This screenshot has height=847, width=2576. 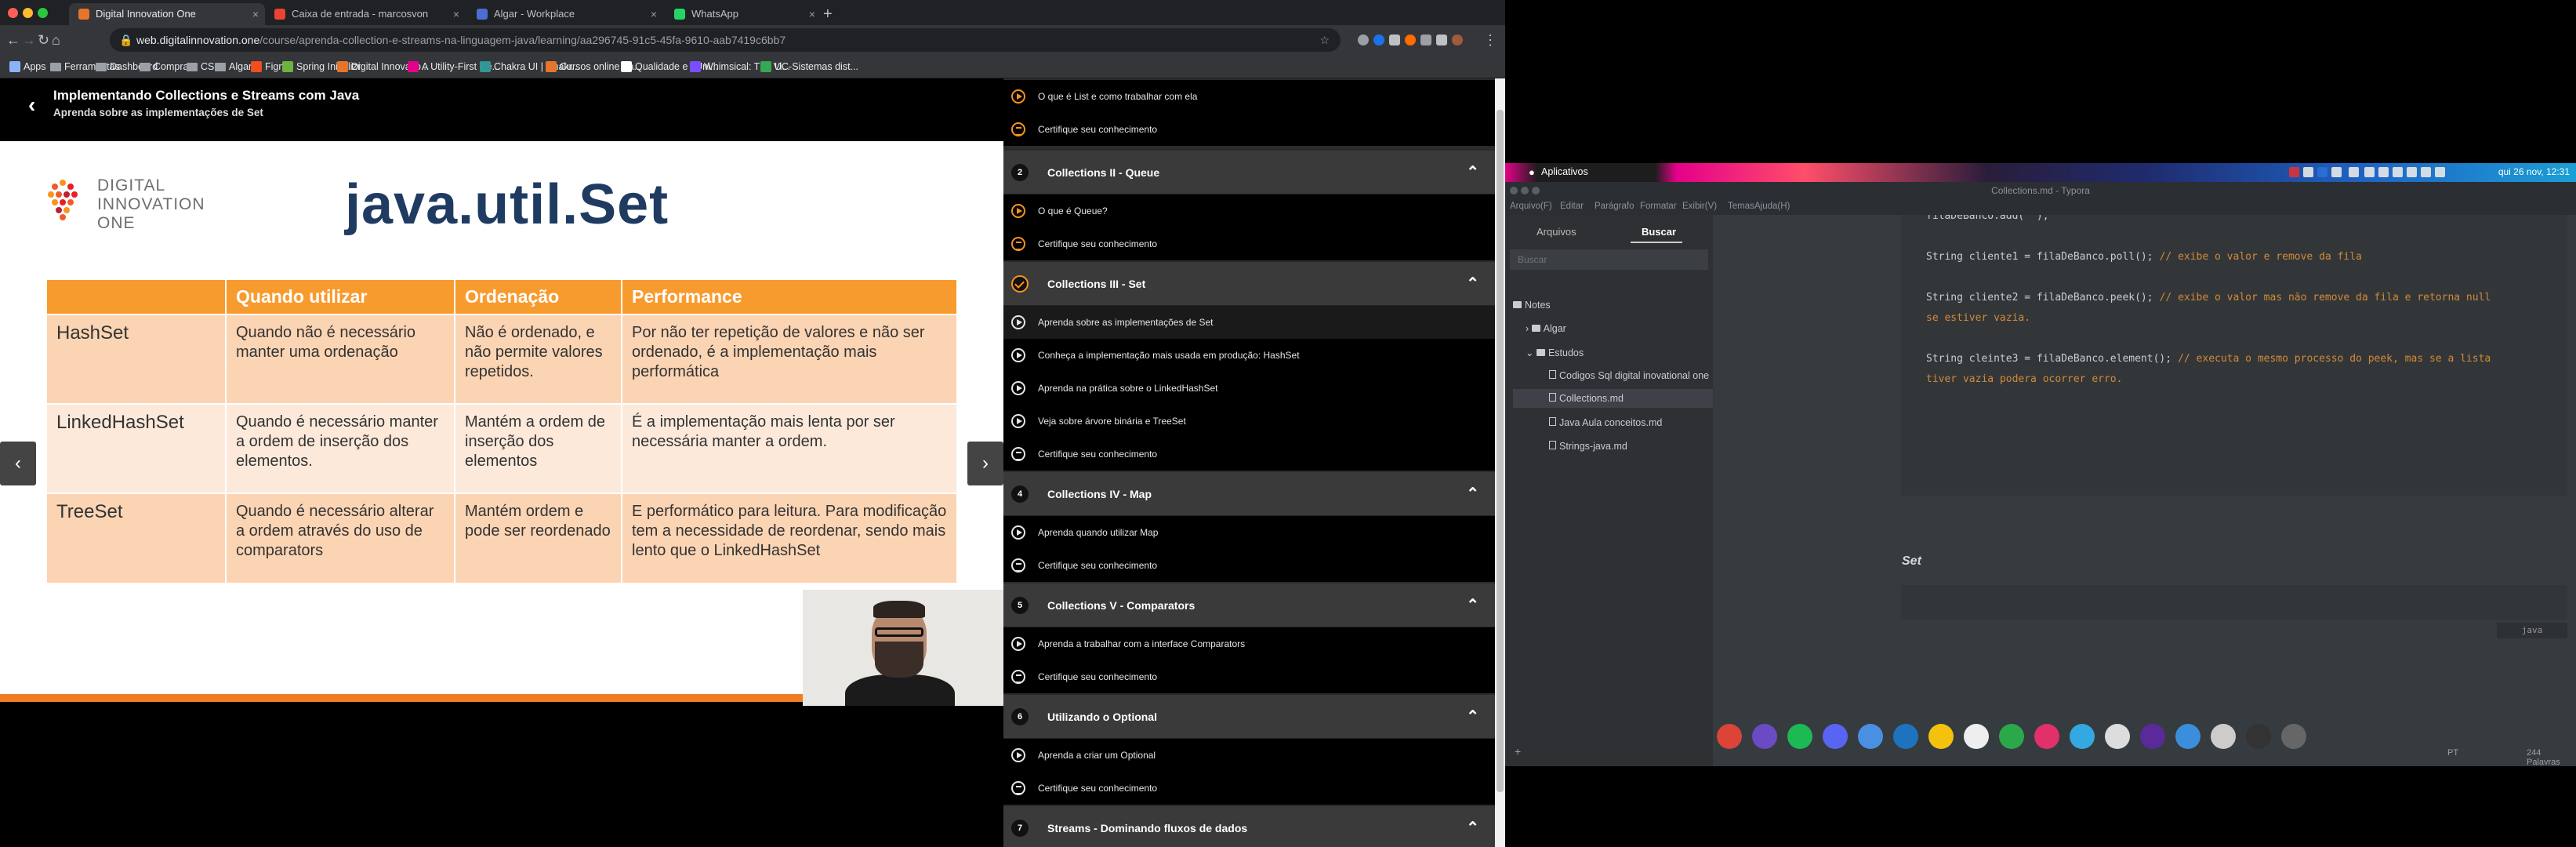 I want to click on puzzle-icon, so click(x=1426, y=40).